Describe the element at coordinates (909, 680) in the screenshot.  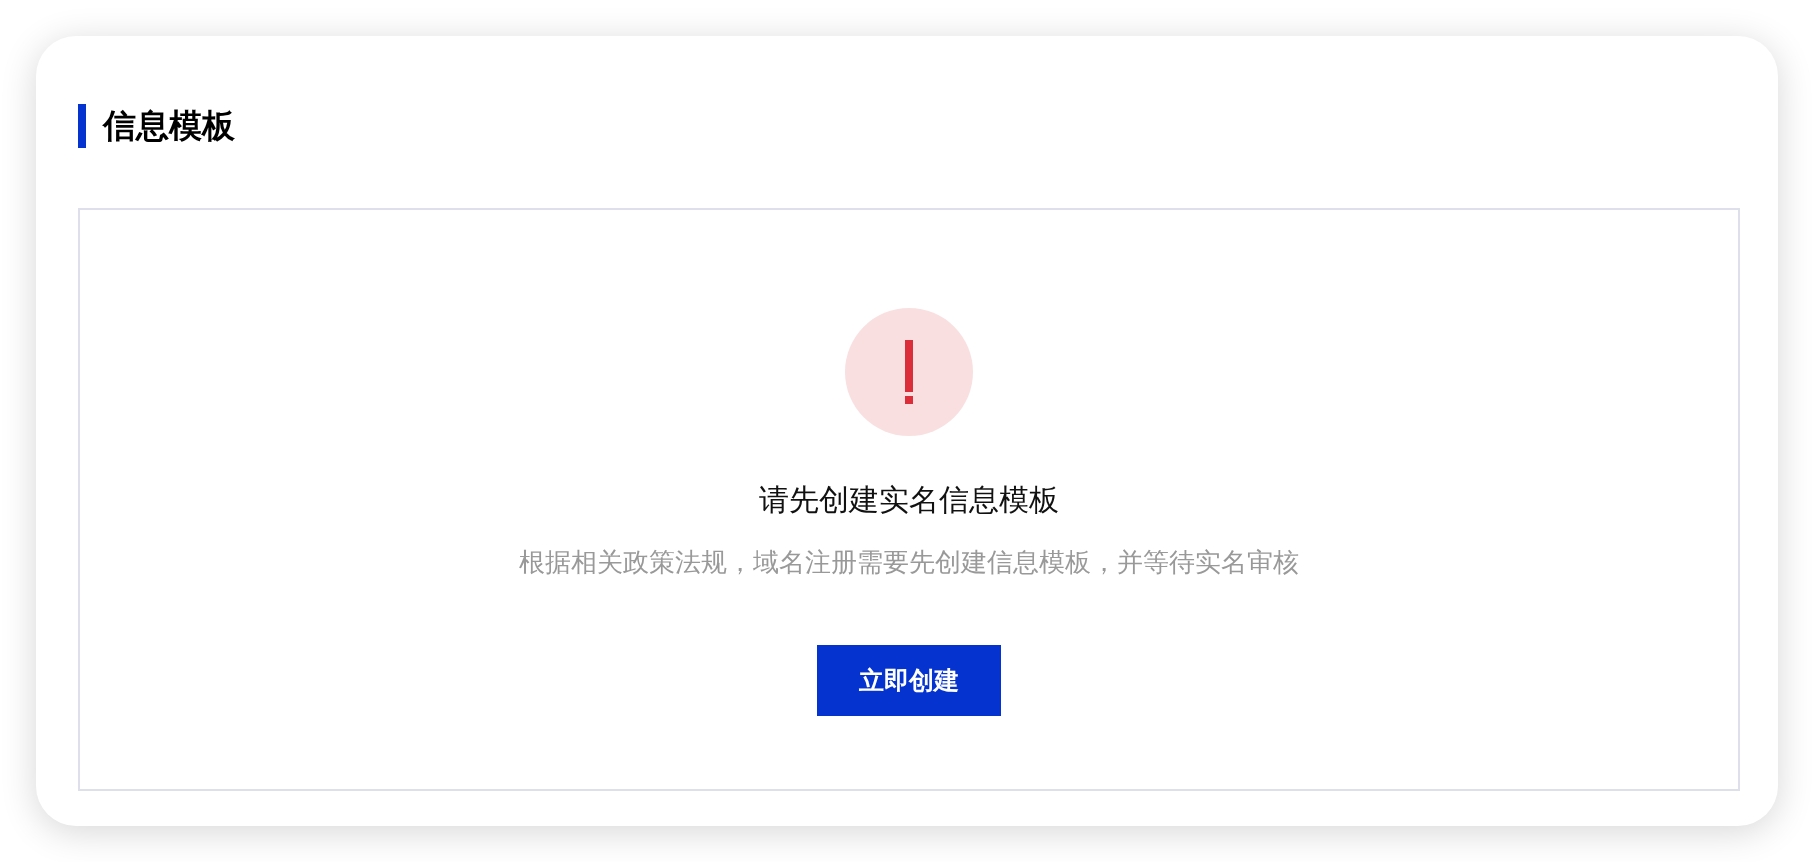
I see `create-button: 立即创建` at that location.